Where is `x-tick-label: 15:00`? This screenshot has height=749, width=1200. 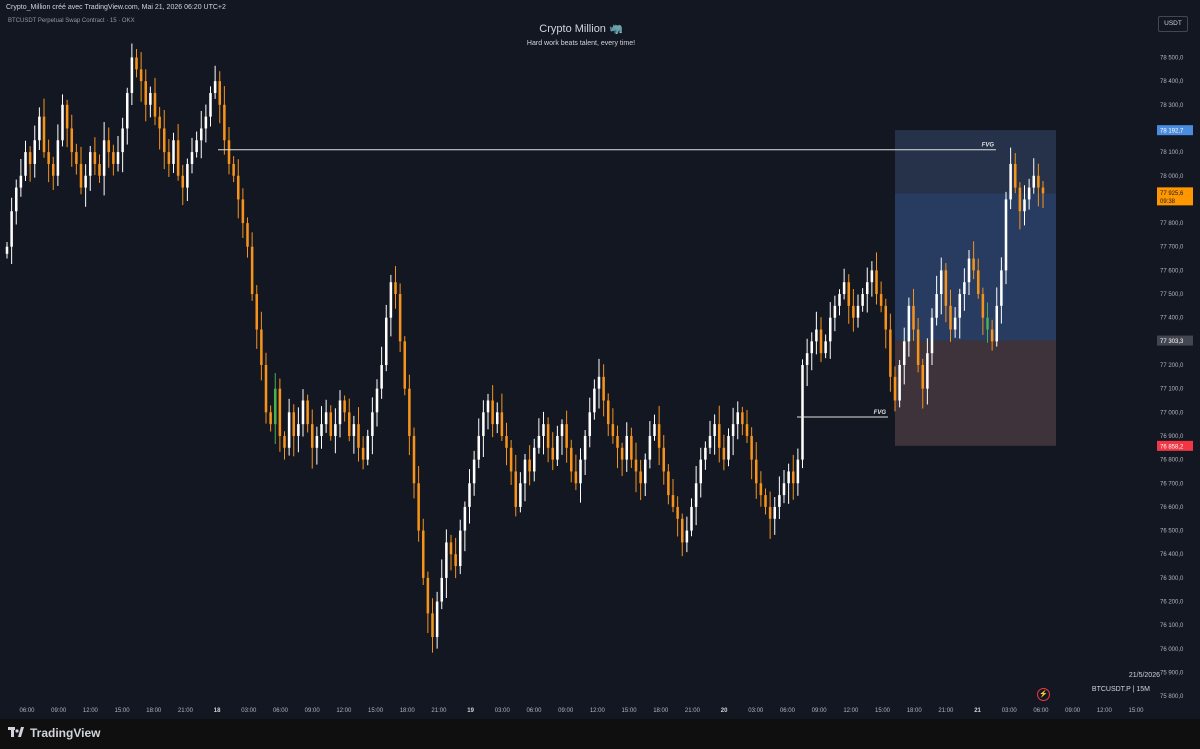 x-tick-label: 15:00 is located at coordinates (376, 711).